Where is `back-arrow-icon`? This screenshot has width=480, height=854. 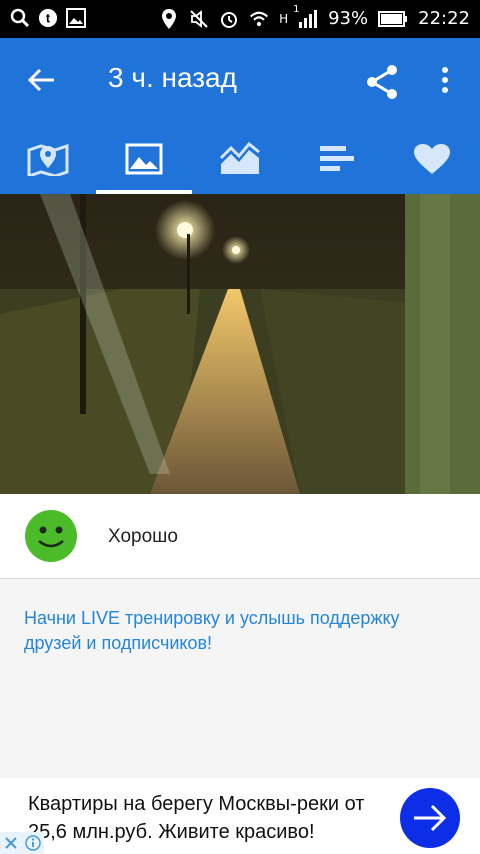 back-arrow-icon is located at coordinates (40, 80).